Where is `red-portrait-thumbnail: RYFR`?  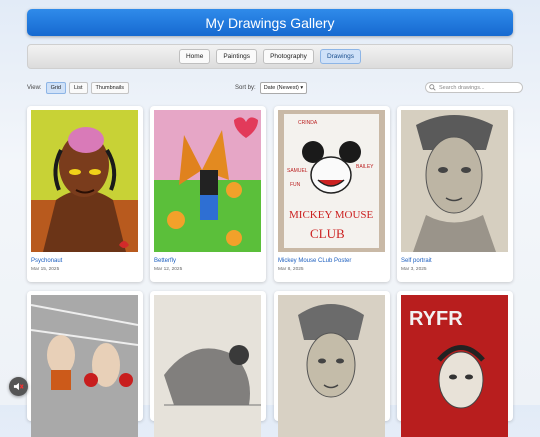
red-portrait-thumbnail: RYFR is located at coordinates (454, 366).